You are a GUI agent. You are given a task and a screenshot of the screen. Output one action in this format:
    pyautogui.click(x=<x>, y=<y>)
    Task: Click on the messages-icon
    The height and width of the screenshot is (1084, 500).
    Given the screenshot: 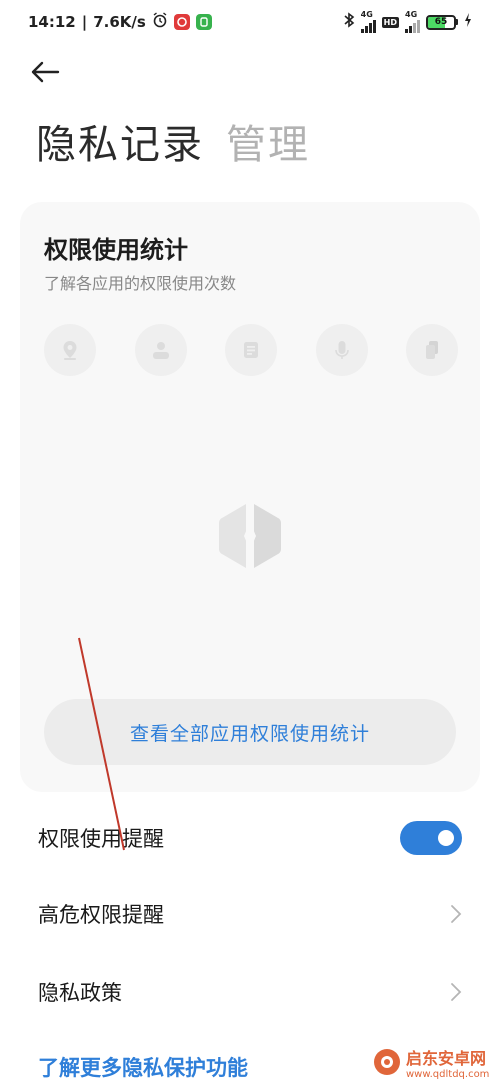 What is the action you would take?
    pyautogui.click(x=251, y=350)
    